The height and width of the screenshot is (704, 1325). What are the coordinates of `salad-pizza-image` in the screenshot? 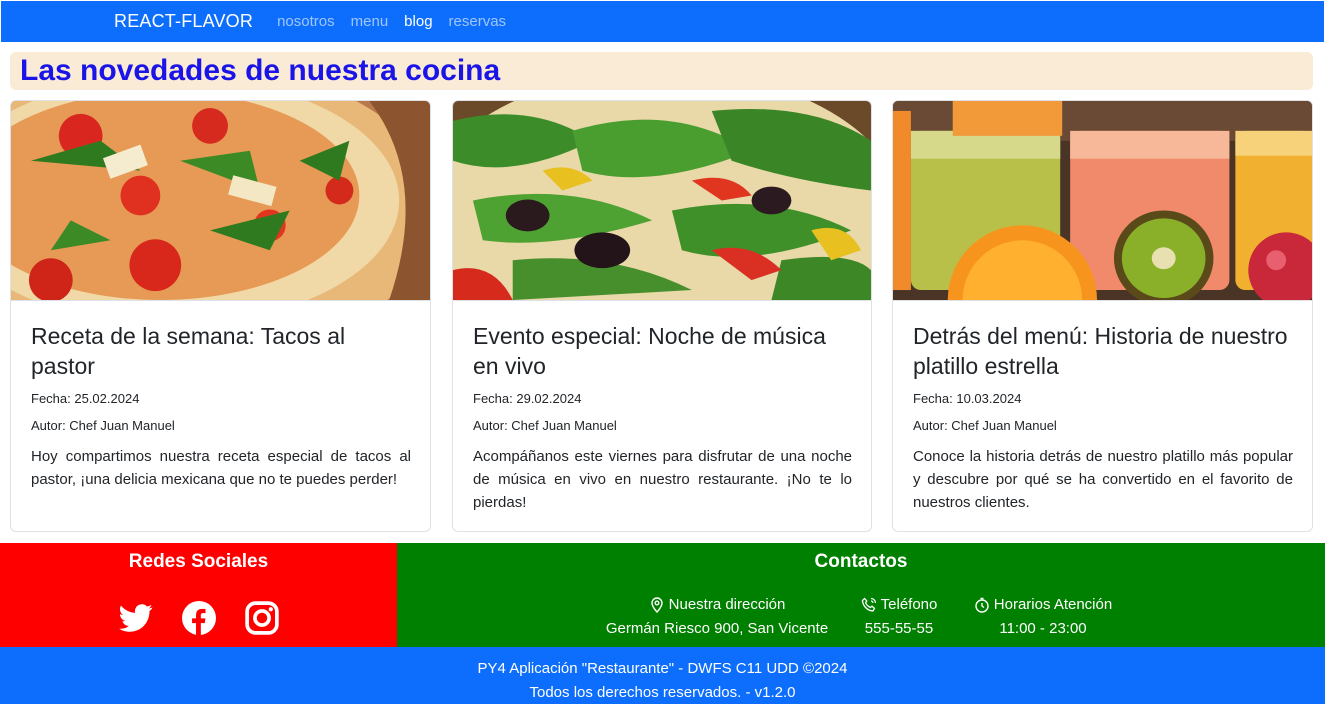 It's located at (662, 201).